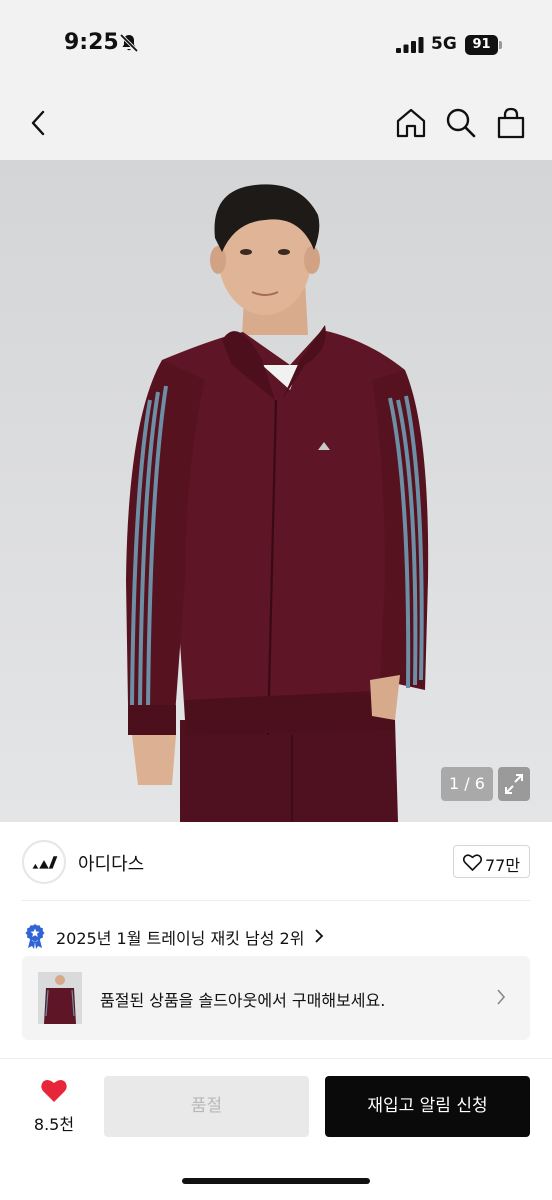 This screenshot has height=1200, width=552. I want to click on expand-icon, so click(514, 784).